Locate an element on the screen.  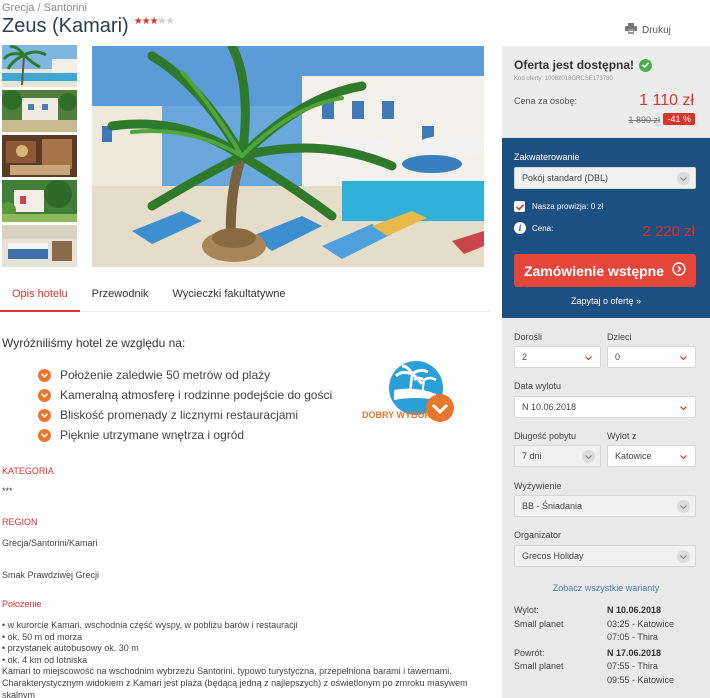
outbound-departure: 03:25 - Katowice is located at coordinates (641, 624).